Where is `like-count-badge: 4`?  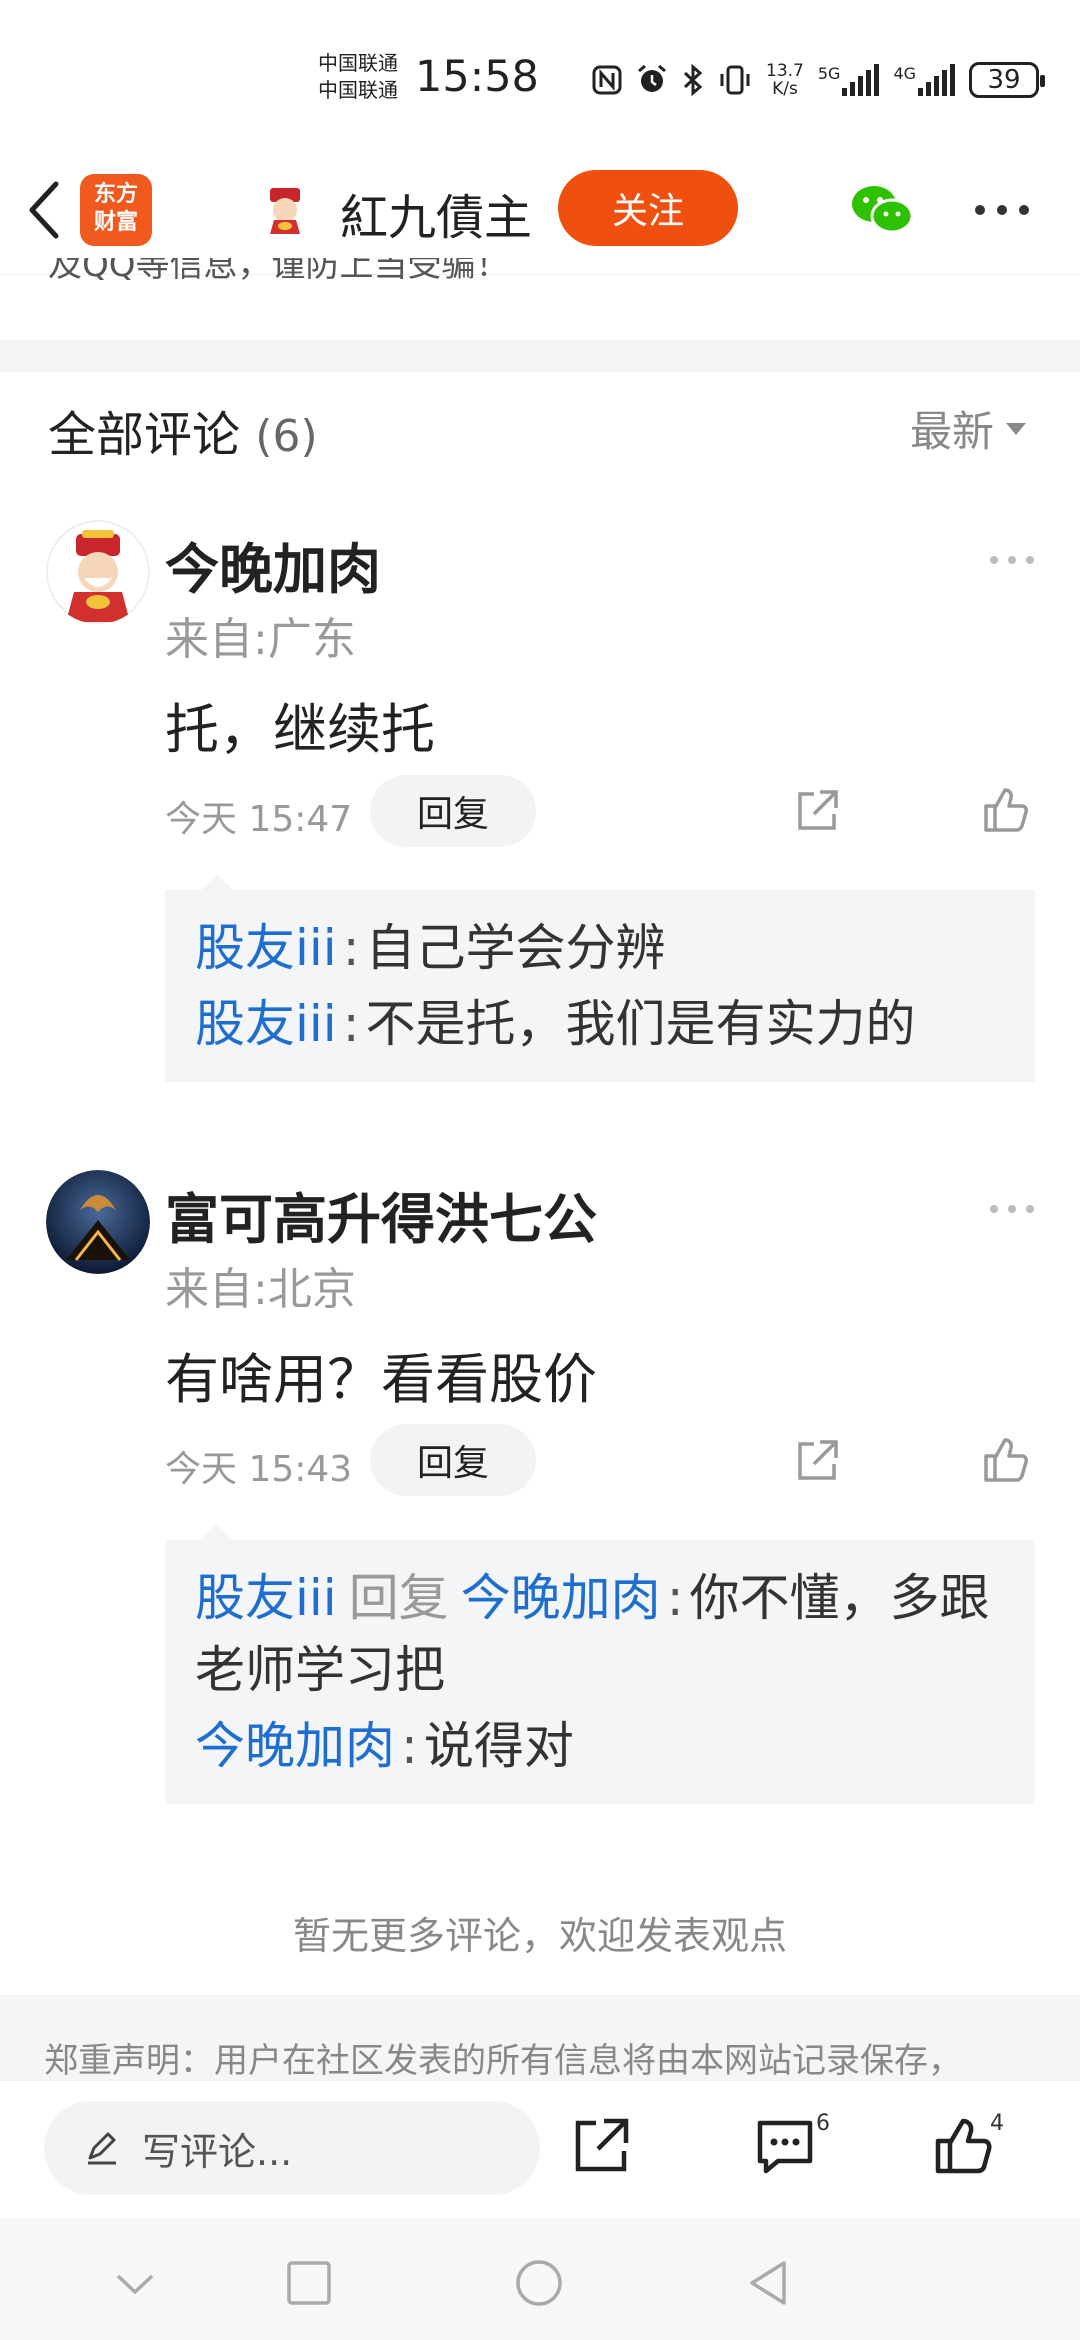
like-count-badge: 4 is located at coordinates (997, 2123).